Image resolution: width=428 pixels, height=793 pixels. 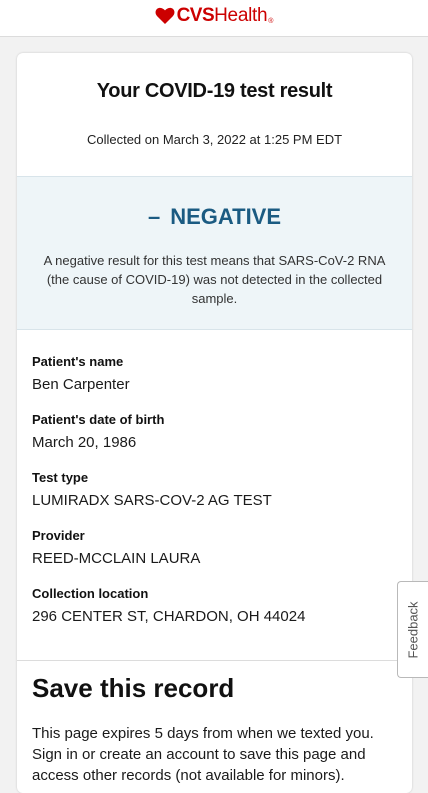 What do you see at coordinates (116, 558) in the screenshot?
I see `provider-value: REED-MCCLAIN LAURA` at bounding box center [116, 558].